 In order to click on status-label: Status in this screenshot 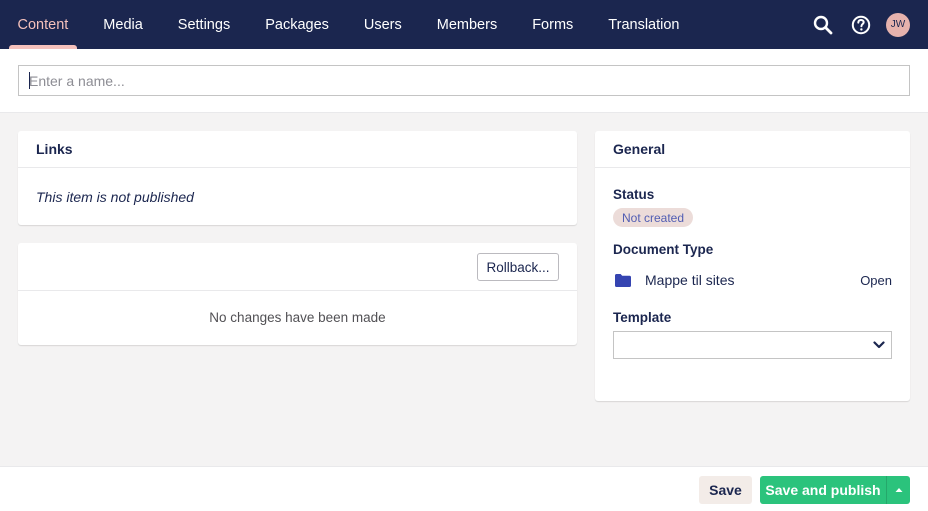, I will do `click(634, 194)`.